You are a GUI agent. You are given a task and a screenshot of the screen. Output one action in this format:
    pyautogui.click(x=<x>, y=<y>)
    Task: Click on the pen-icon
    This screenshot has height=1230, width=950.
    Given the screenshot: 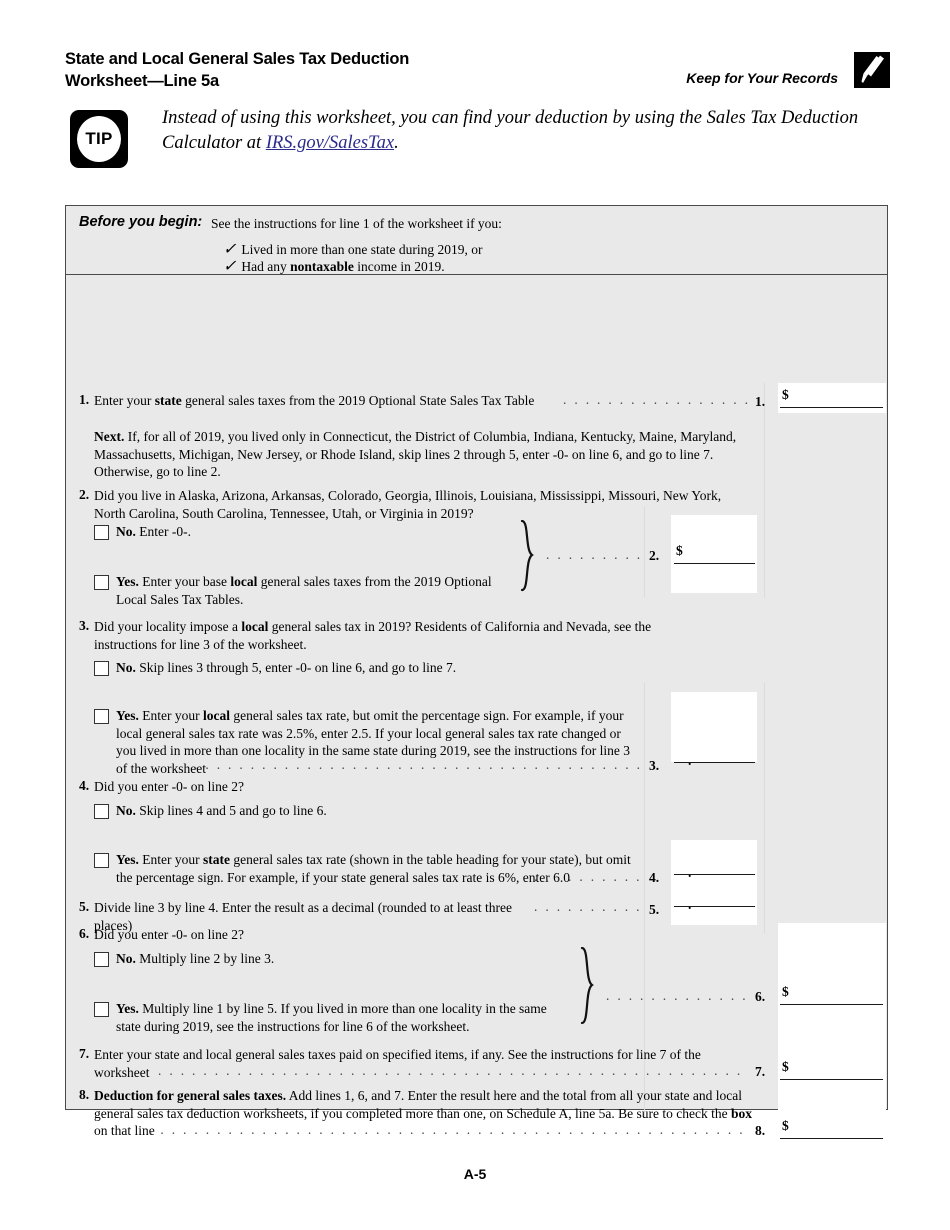 What is the action you would take?
    pyautogui.click(x=872, y=70)
    